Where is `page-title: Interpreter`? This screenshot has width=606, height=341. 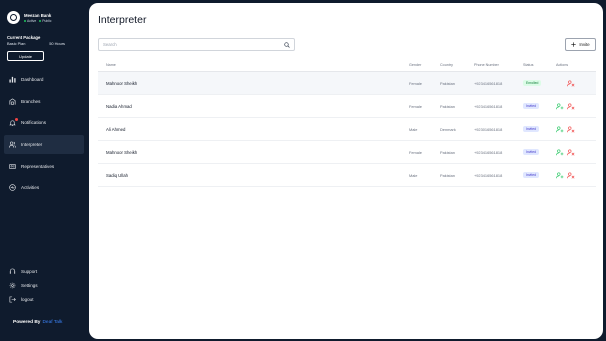
page-title: Interpreter is located at coordinates (122, 20).